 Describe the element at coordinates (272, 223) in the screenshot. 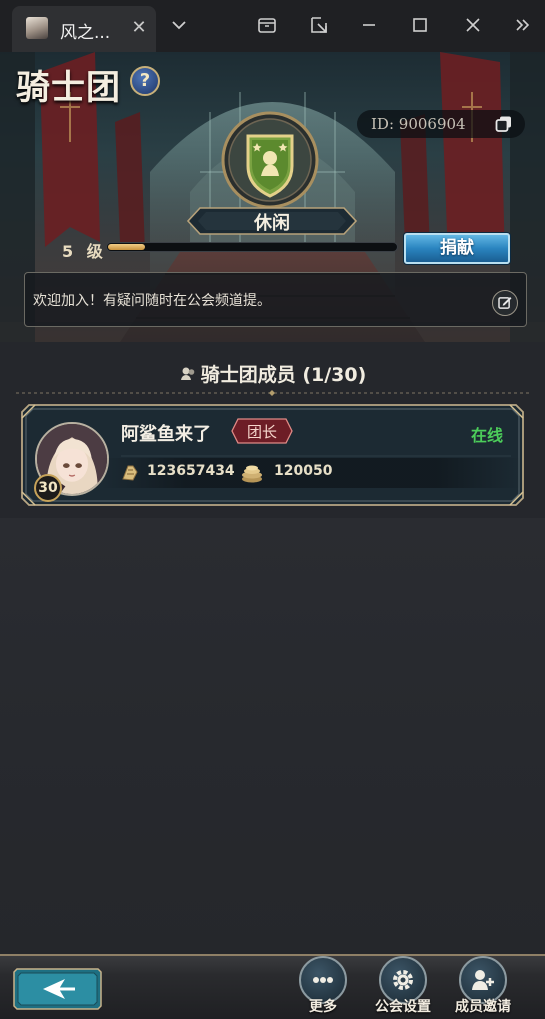

I see `guild-rank-text: 休闲` at that location.